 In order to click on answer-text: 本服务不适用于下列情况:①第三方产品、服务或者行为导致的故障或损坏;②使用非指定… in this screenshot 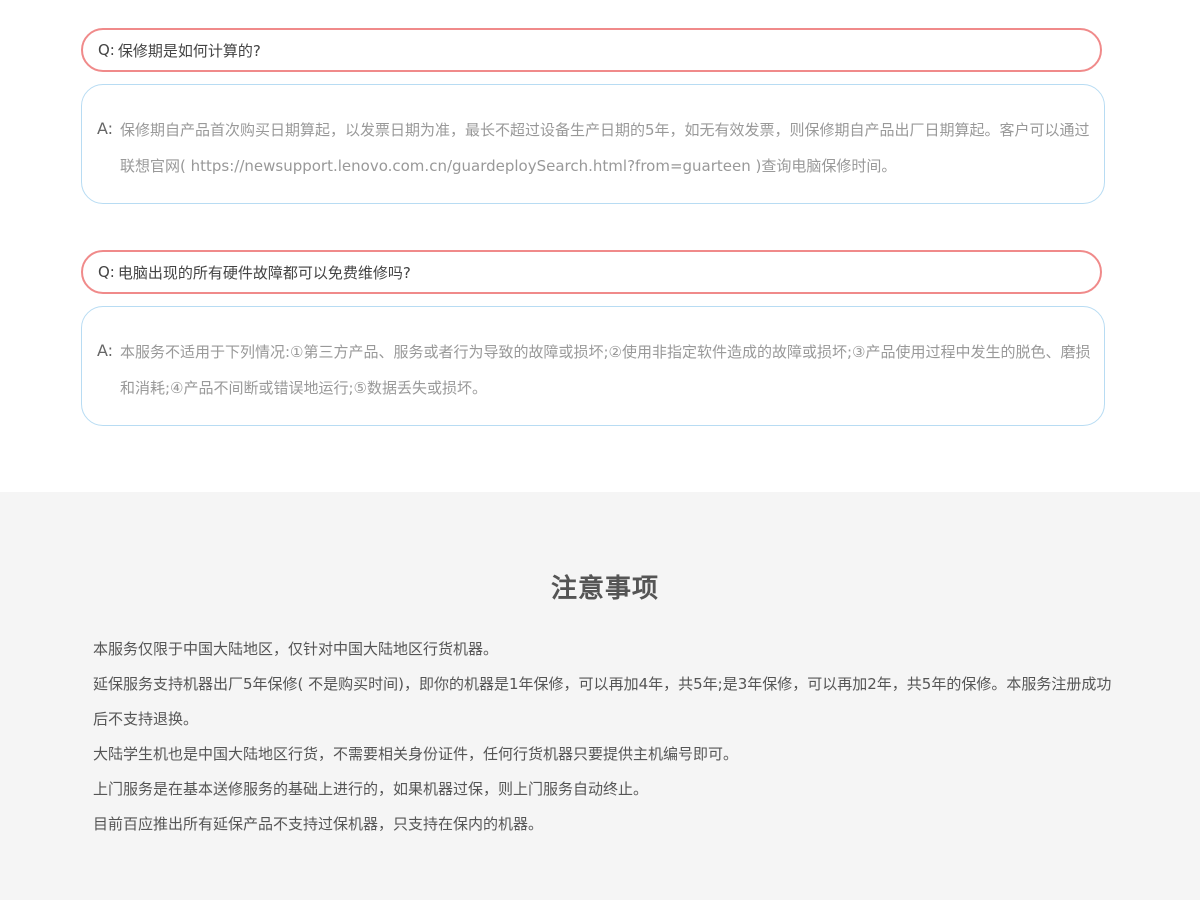, I will do `click(605, 370)`.